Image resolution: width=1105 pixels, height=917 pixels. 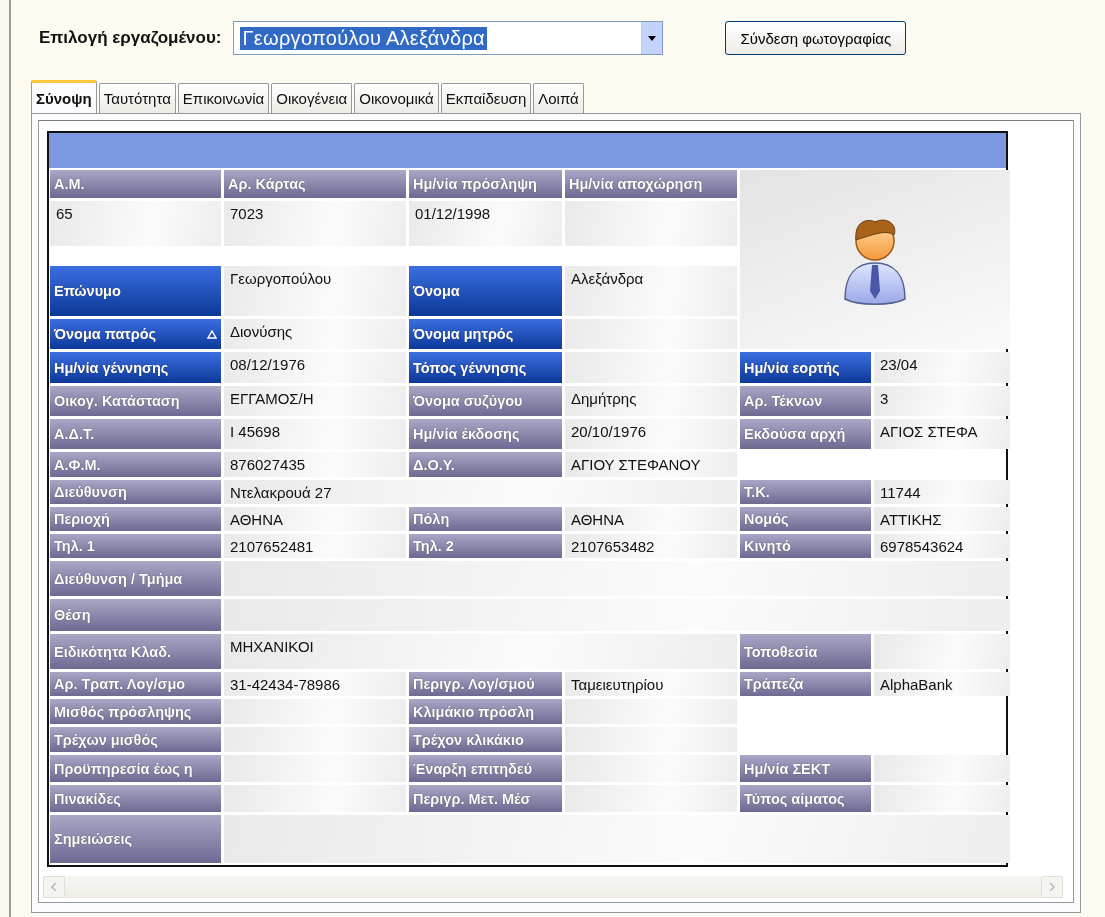 I want to click on field-value: Γεωργοπούλου, so click(x=315, y=291).